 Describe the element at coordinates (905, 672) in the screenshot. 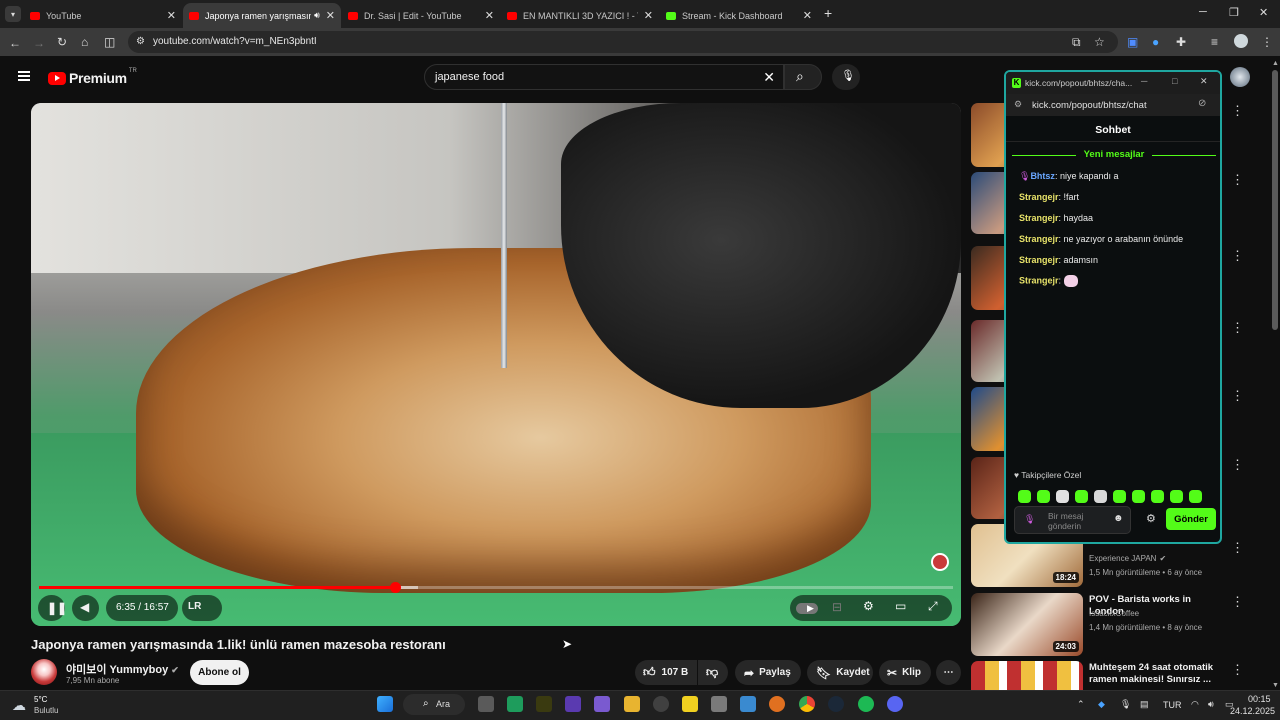

I see `clip-button: ✂ Klip` at that location.